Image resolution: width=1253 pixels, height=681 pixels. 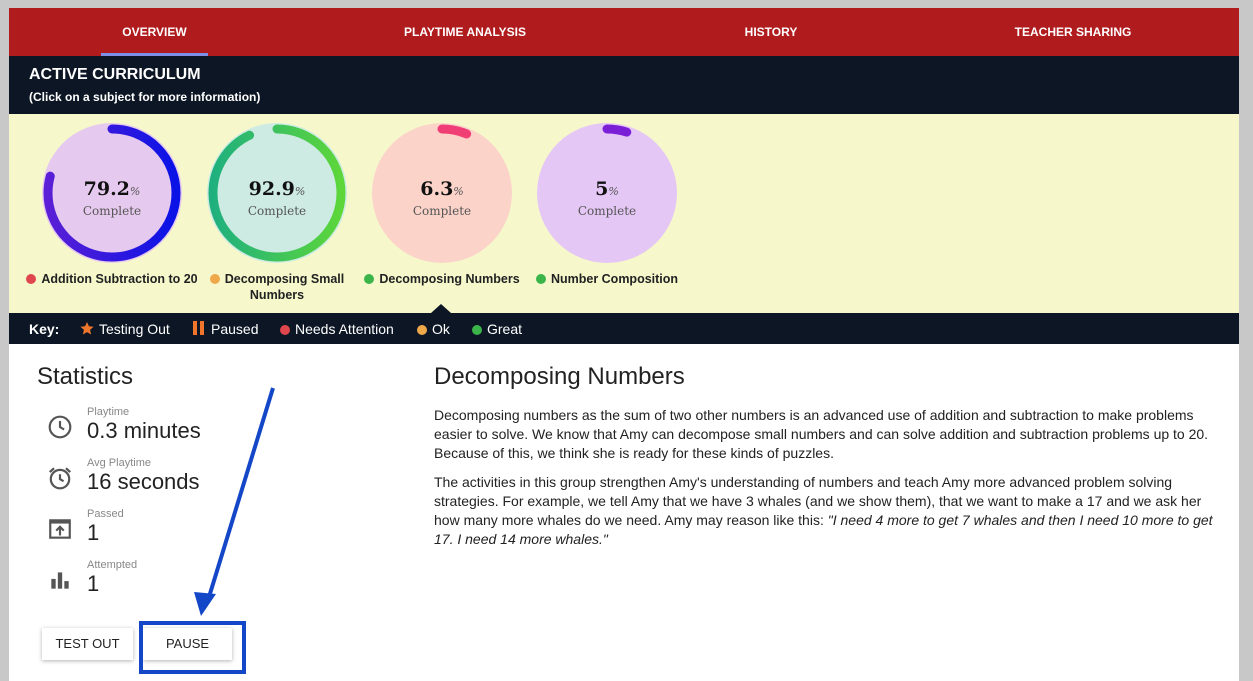 What do you see at coordinates (234, 501) in the screenshot?
I see `annotation-arrow` at bounding box center [234, 501].